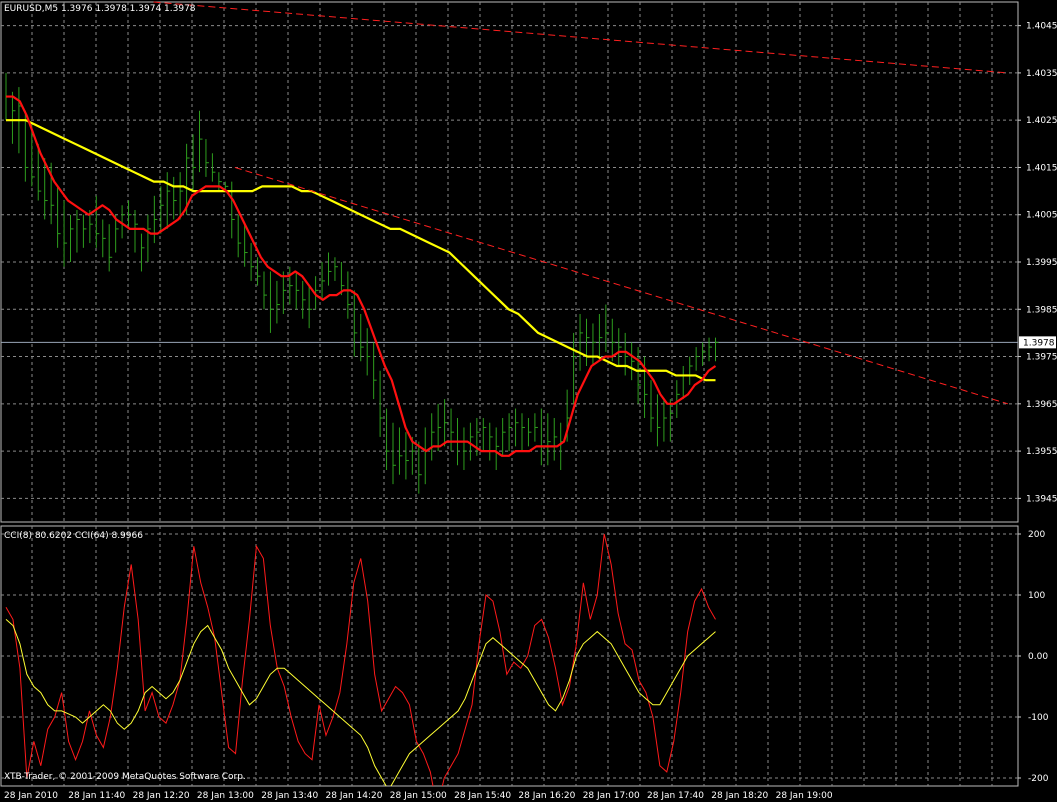 The image size is (1057, 802). I want to click on y-tick-label: 1.3985, so click(1041, 310).